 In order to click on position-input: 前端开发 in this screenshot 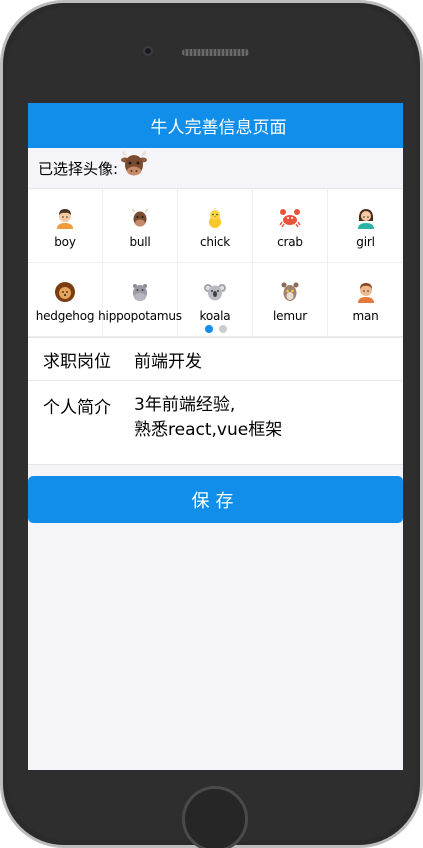, I will do `click(168, 359)`.